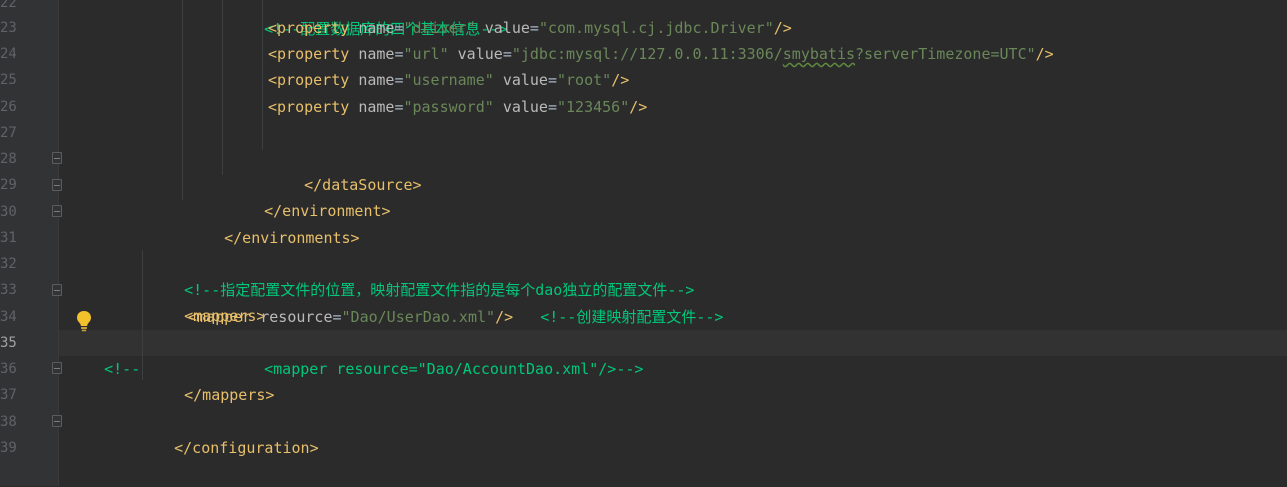 The width and height of the screenshot is (1287, 487). Describe the element at coordinates (8, 317) in the screenshot. I see `line-number: 34` at that location.